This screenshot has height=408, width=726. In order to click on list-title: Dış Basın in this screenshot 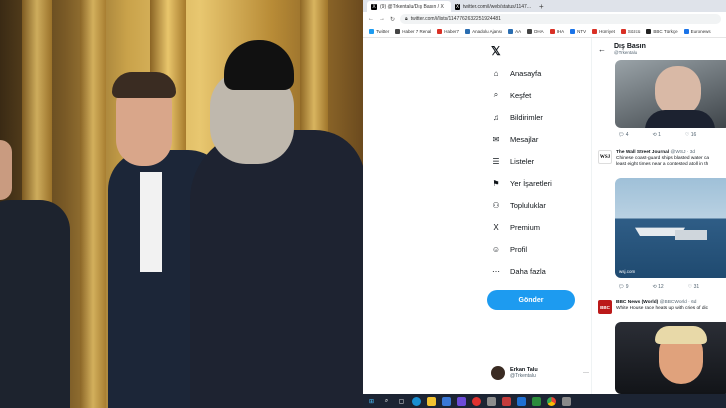, I will do `click(630, 46)`.